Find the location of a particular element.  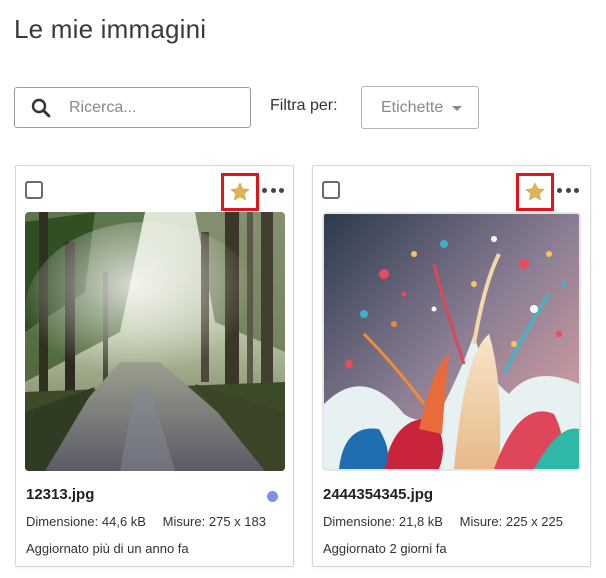

updated-text: Aggiornato più di un anno fa is located at coordinates (107, 548).